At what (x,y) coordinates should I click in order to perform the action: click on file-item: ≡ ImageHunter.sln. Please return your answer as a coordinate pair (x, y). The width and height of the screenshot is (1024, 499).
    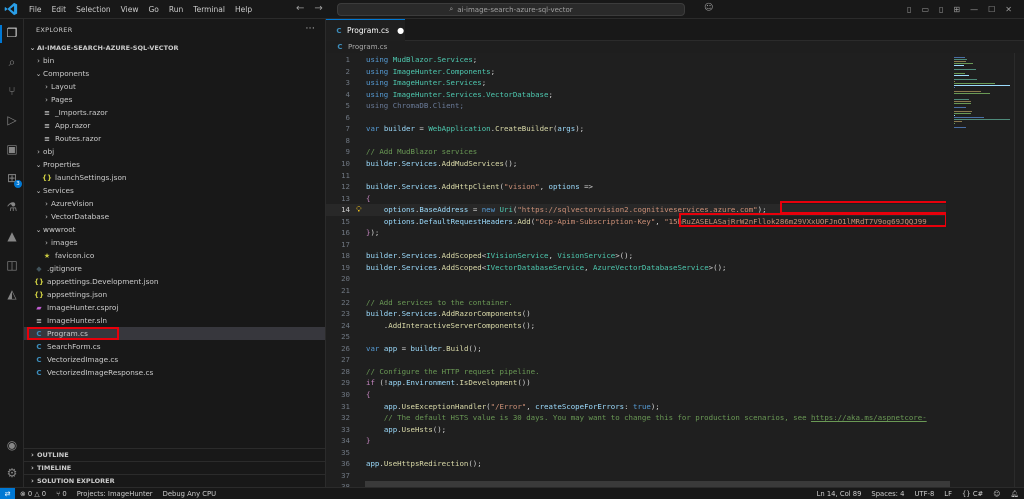
    Looking at the image, I should click on (174, 320).